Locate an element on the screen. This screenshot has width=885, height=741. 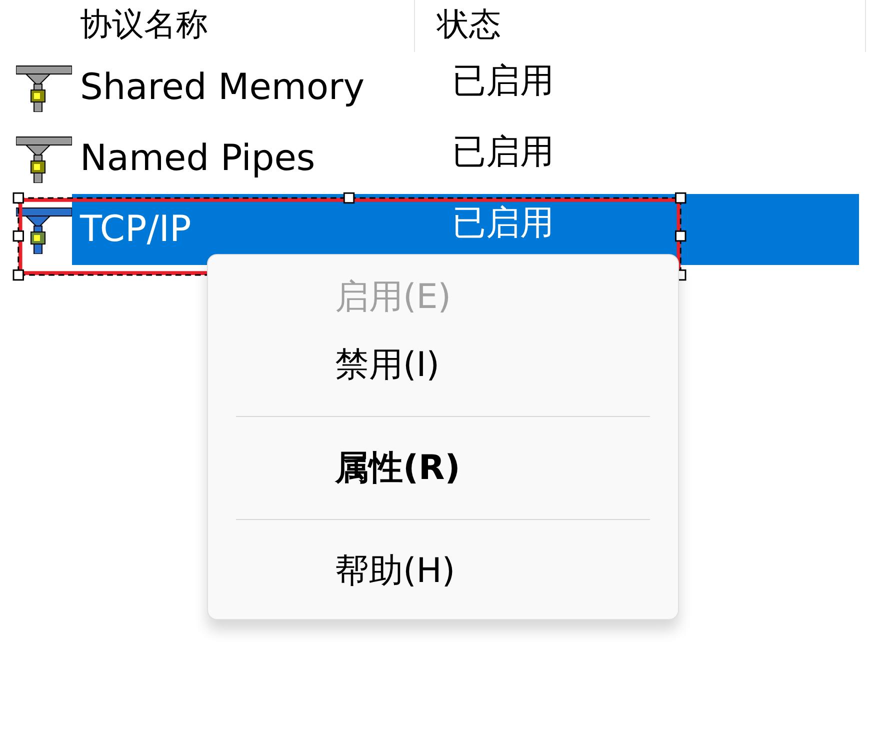
column-header: 协议名称 is located at coordinates (247, 24).